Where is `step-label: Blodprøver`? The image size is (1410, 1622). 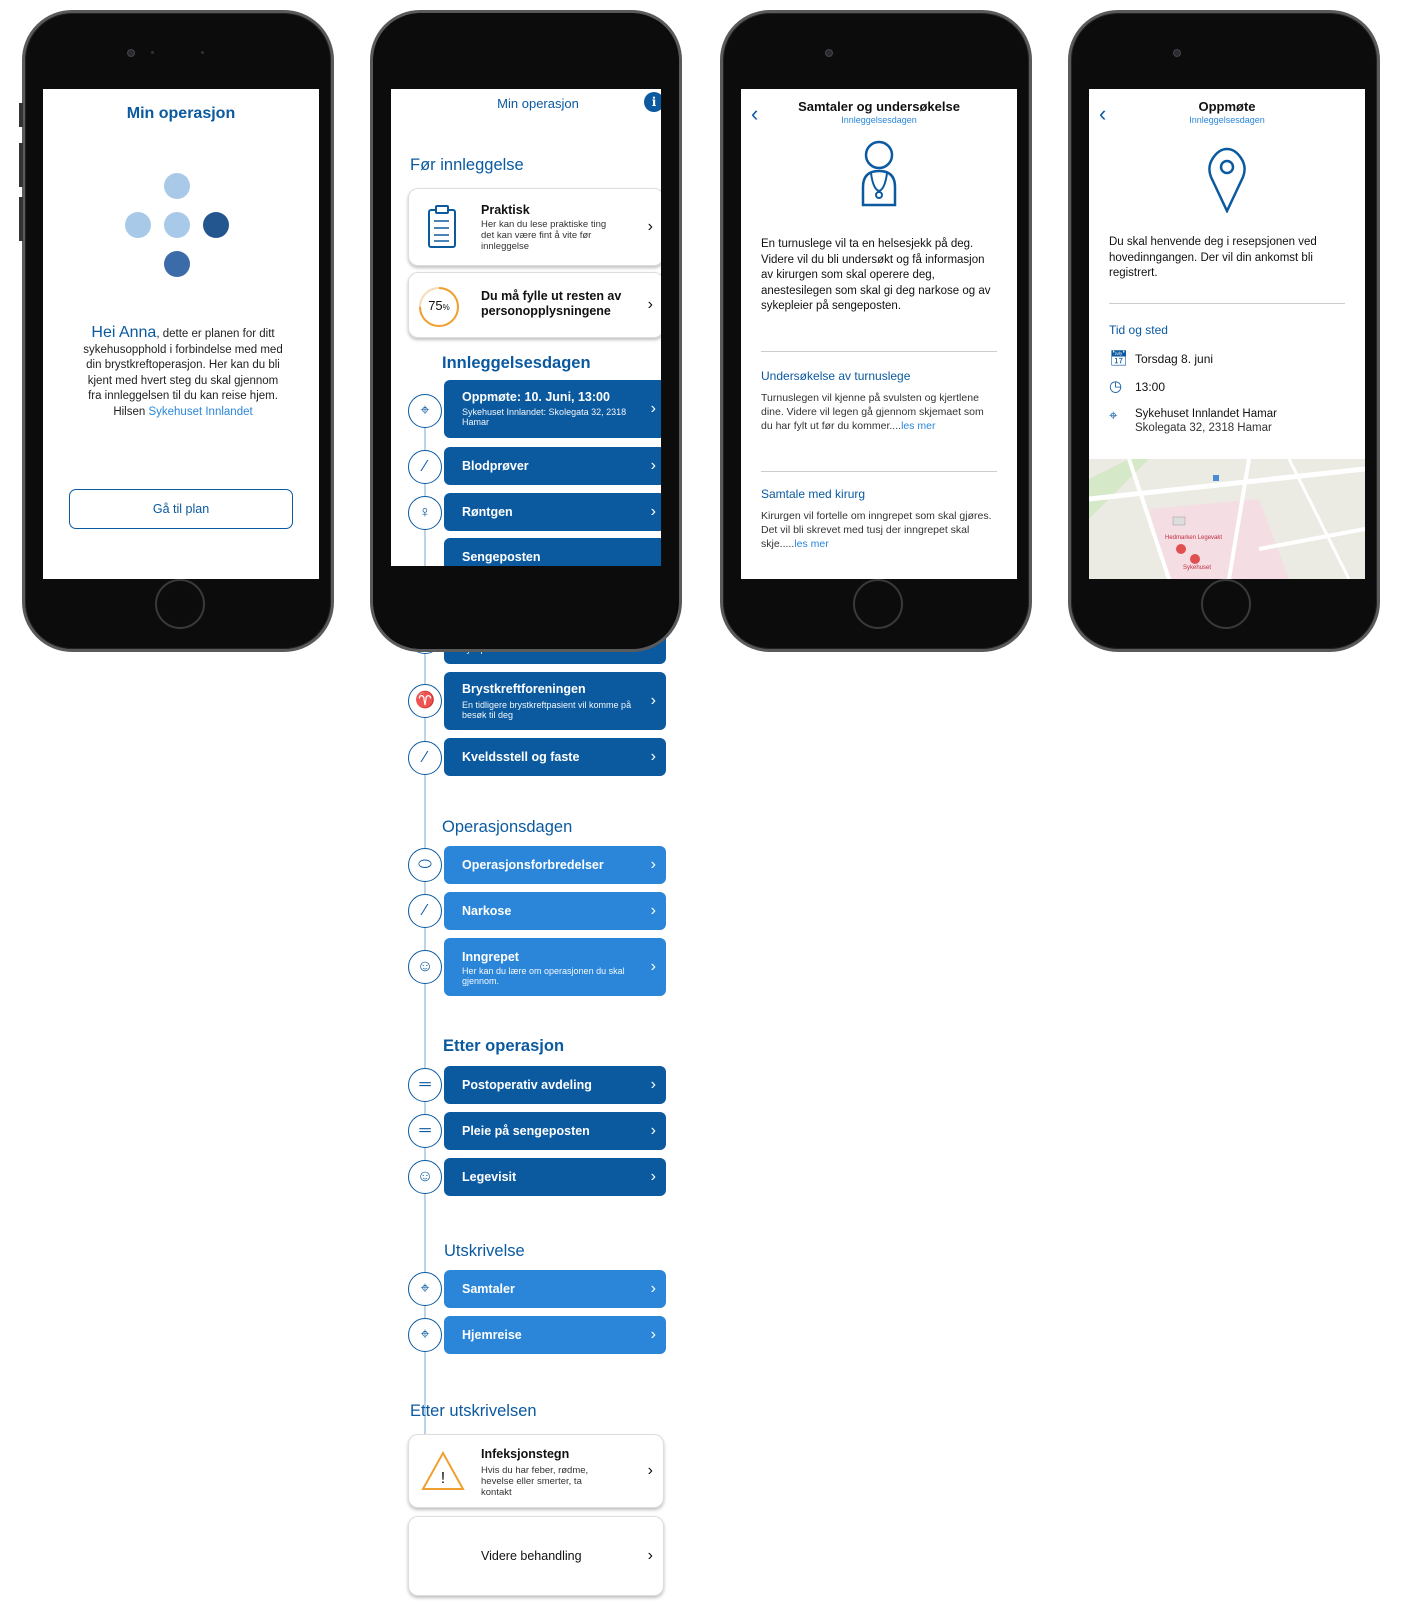 step-label: Blodprøver is located at coordinates (495, 466).